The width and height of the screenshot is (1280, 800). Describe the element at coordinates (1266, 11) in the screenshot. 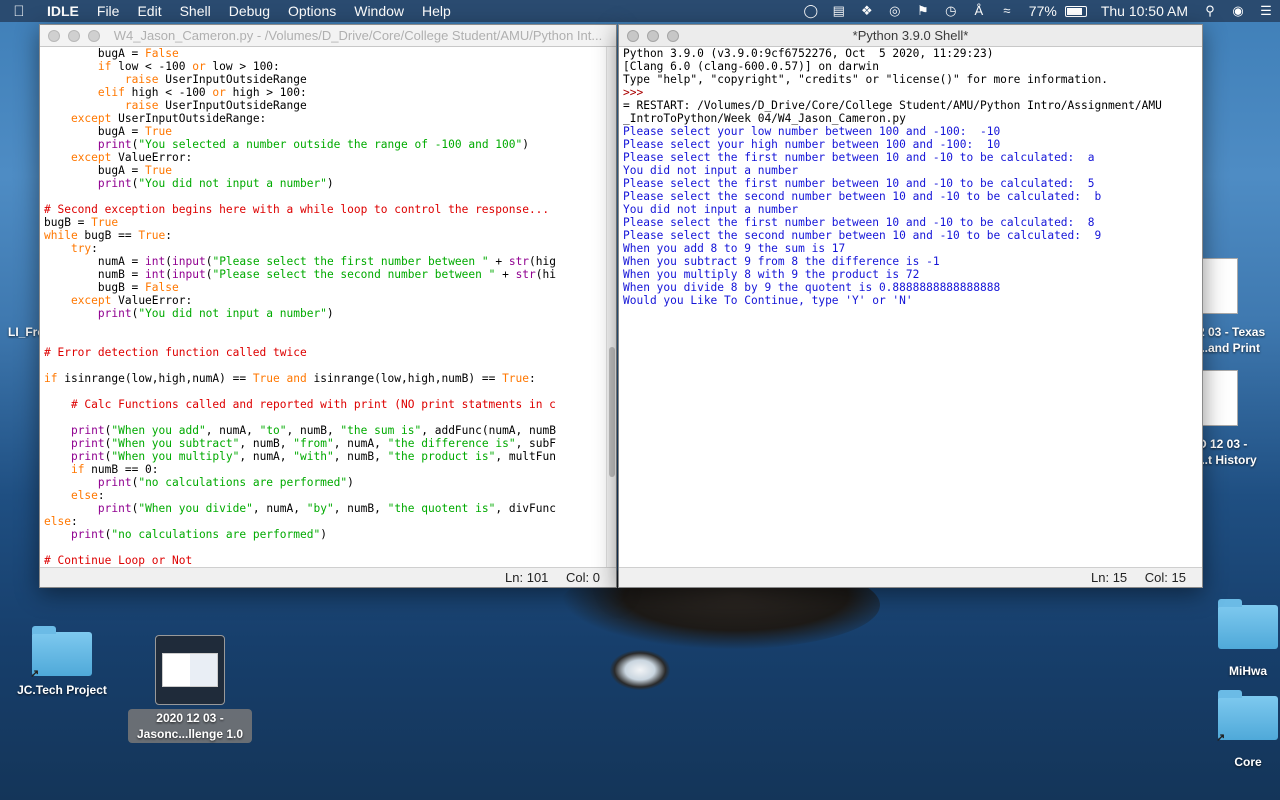

I see `notification-center-icon: ☰` at that location.